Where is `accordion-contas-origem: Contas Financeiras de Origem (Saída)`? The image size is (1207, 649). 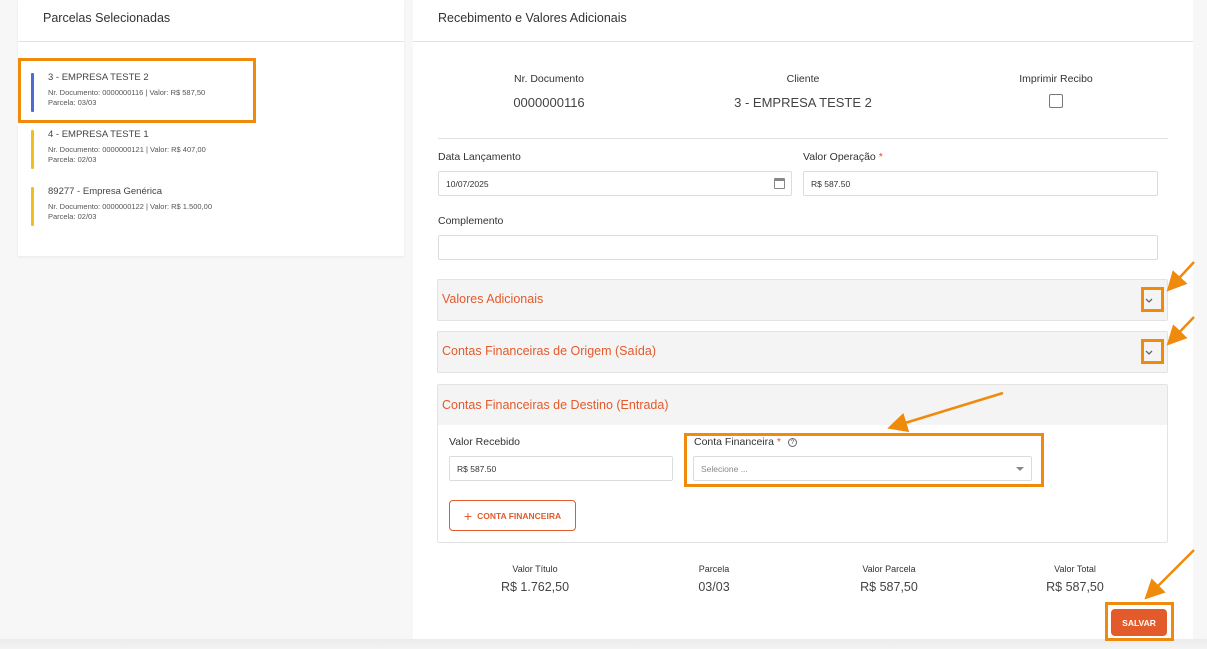 accordion-contas-origem: Contas Financeiras de Origem (Saída) is located at coordinates (802, 352).